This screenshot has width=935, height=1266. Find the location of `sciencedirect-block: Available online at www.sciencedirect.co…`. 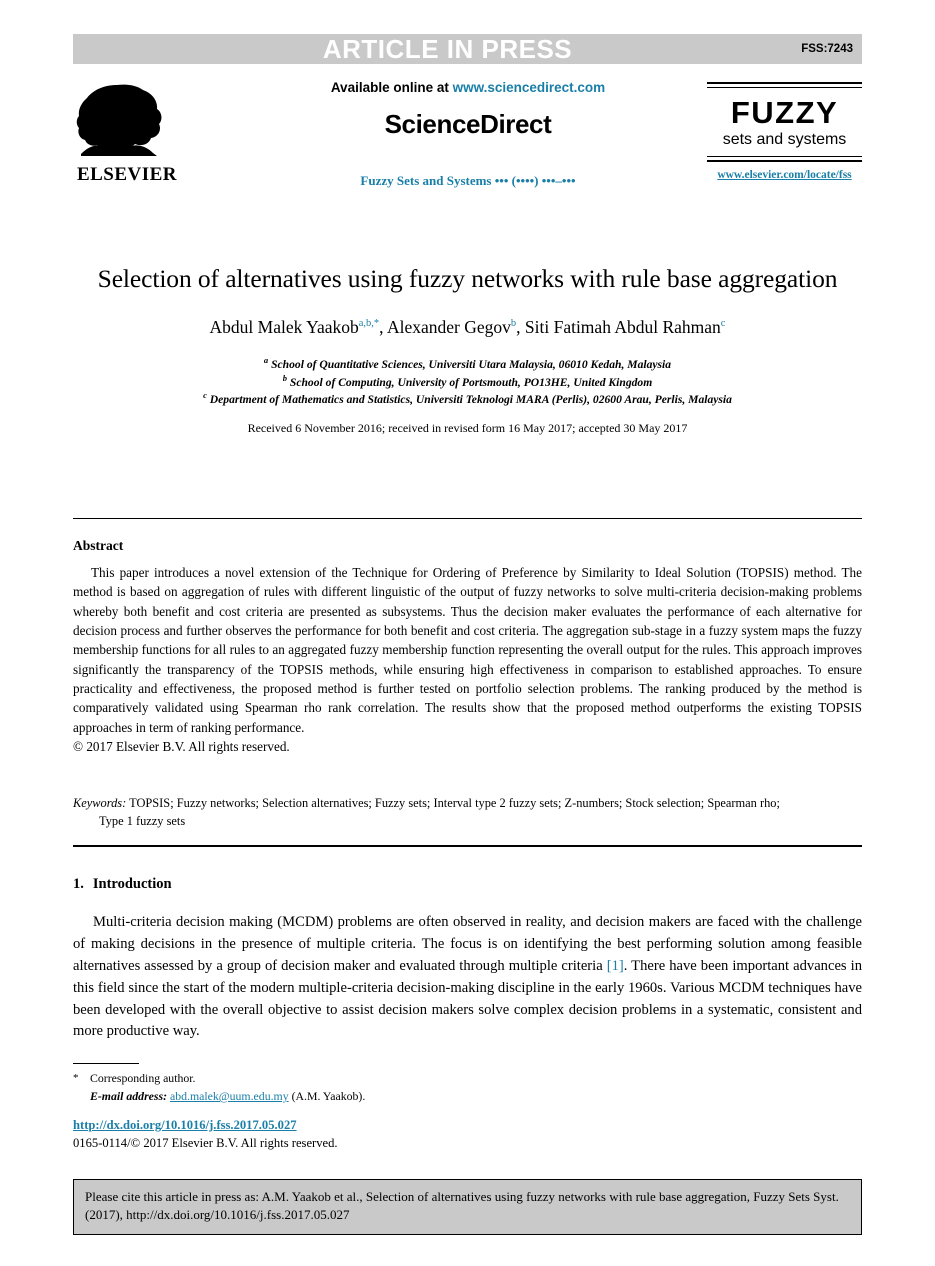

sciencedirect-block: Available online at www.sciencedirect.co… is located at coordinates (468, 134).